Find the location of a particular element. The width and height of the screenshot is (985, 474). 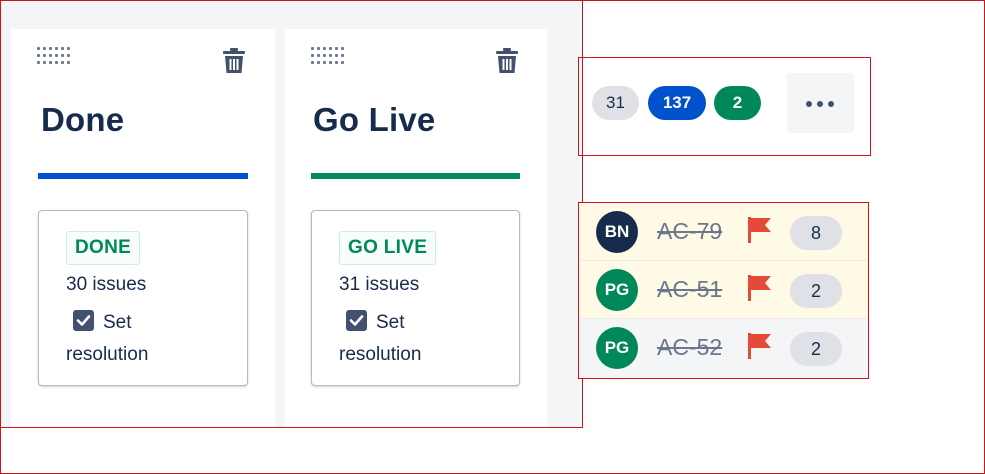

estimate-badge: 8 is located at coordinates (816, 233).